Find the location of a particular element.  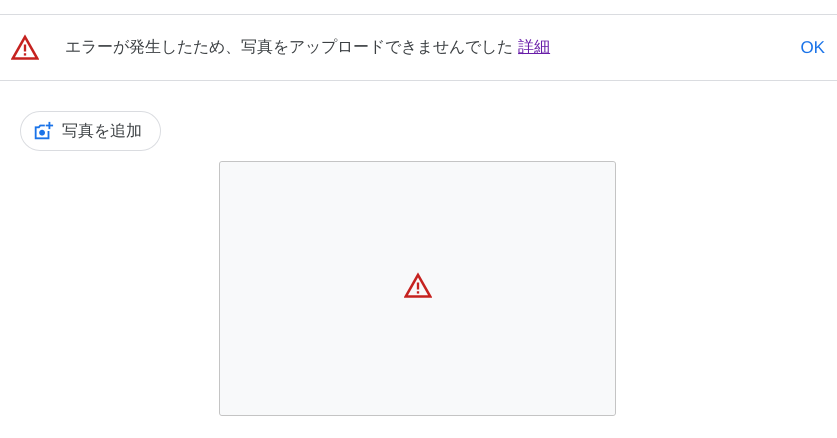

add-photo-icon is located at coordinates (43, 131).